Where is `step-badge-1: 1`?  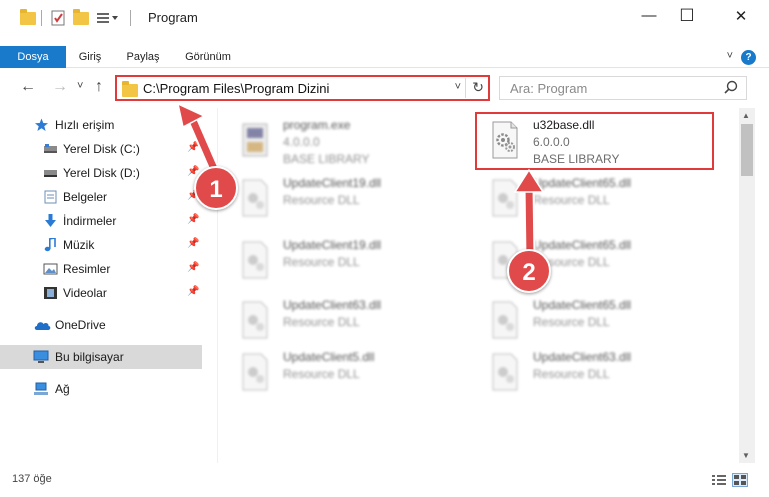
step-badge-1: 1 is located at coordinates (216, 188).